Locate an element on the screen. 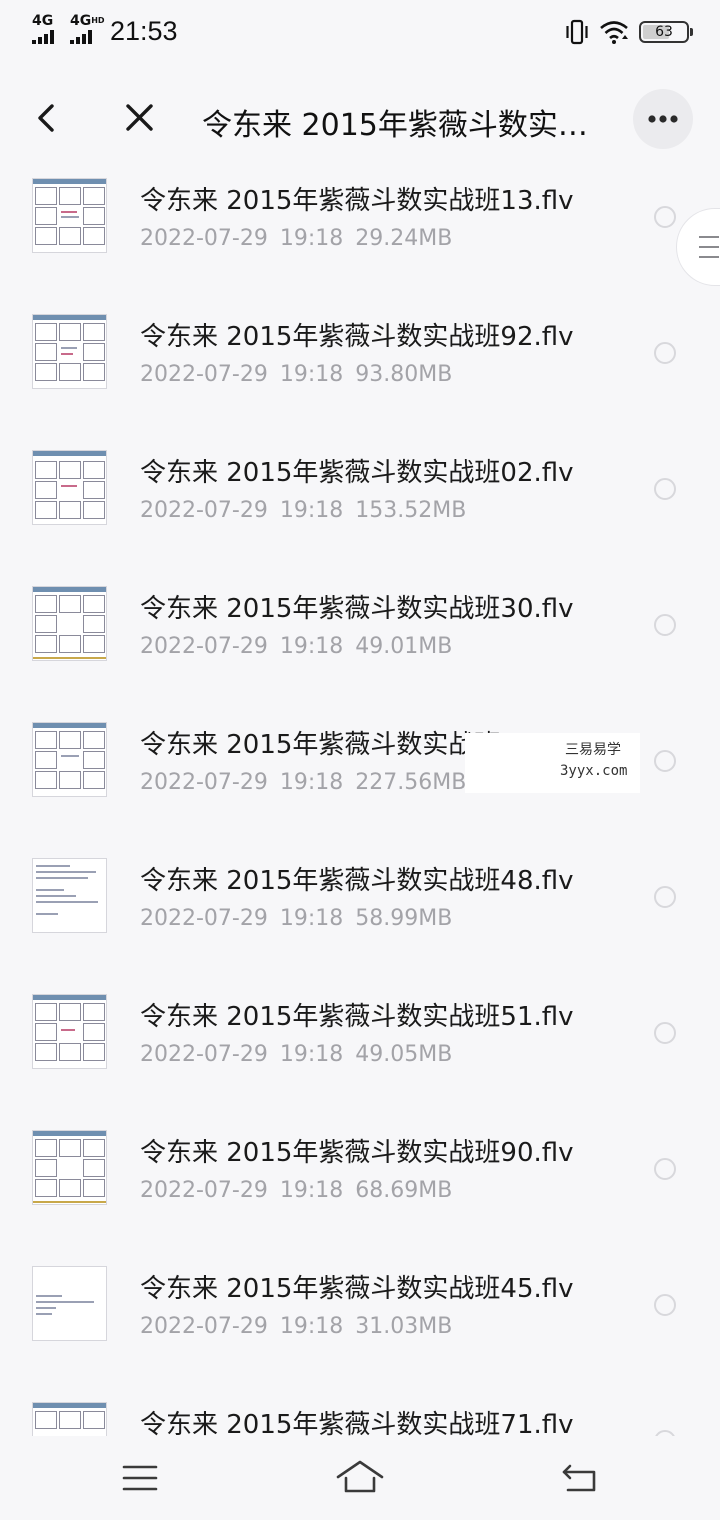  file-size: 29.24MB is located at coordinates (404, 238).